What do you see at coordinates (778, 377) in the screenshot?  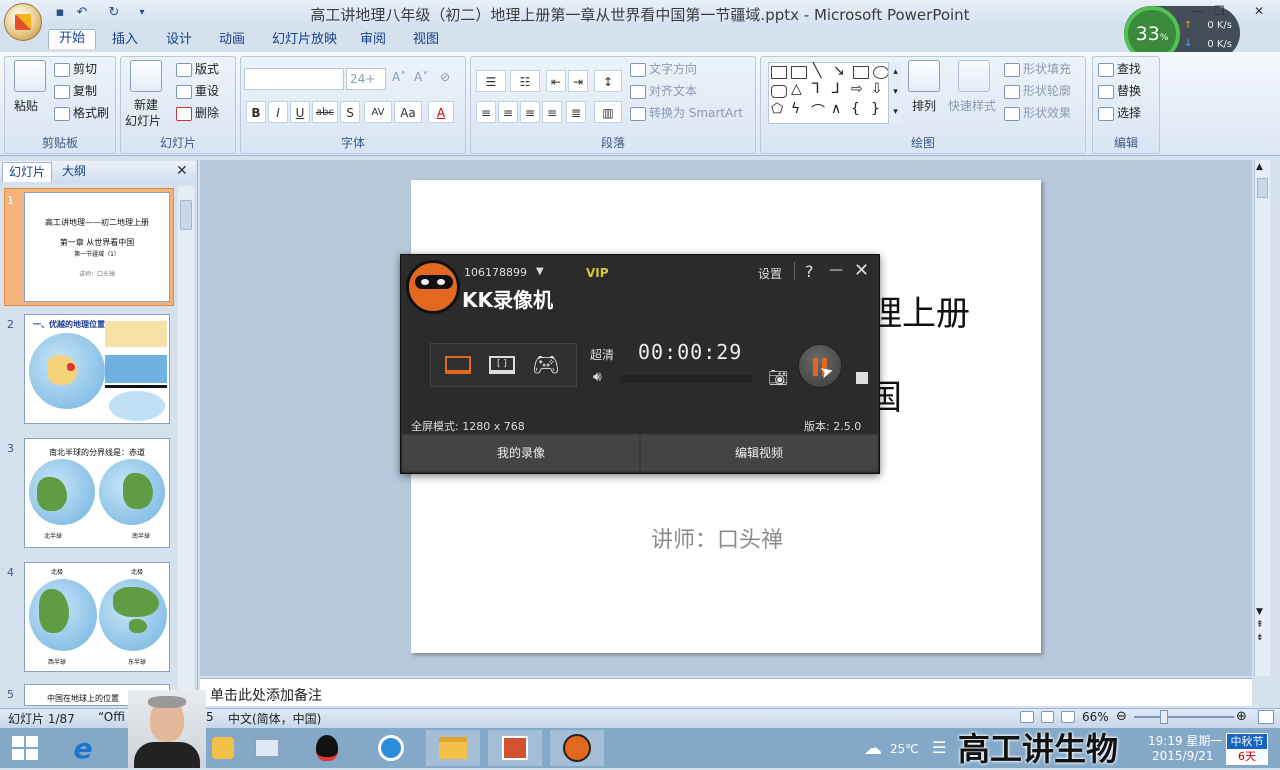 I see `screenshot-camera-icon: 📷︎` at bounding box center [778, 377].